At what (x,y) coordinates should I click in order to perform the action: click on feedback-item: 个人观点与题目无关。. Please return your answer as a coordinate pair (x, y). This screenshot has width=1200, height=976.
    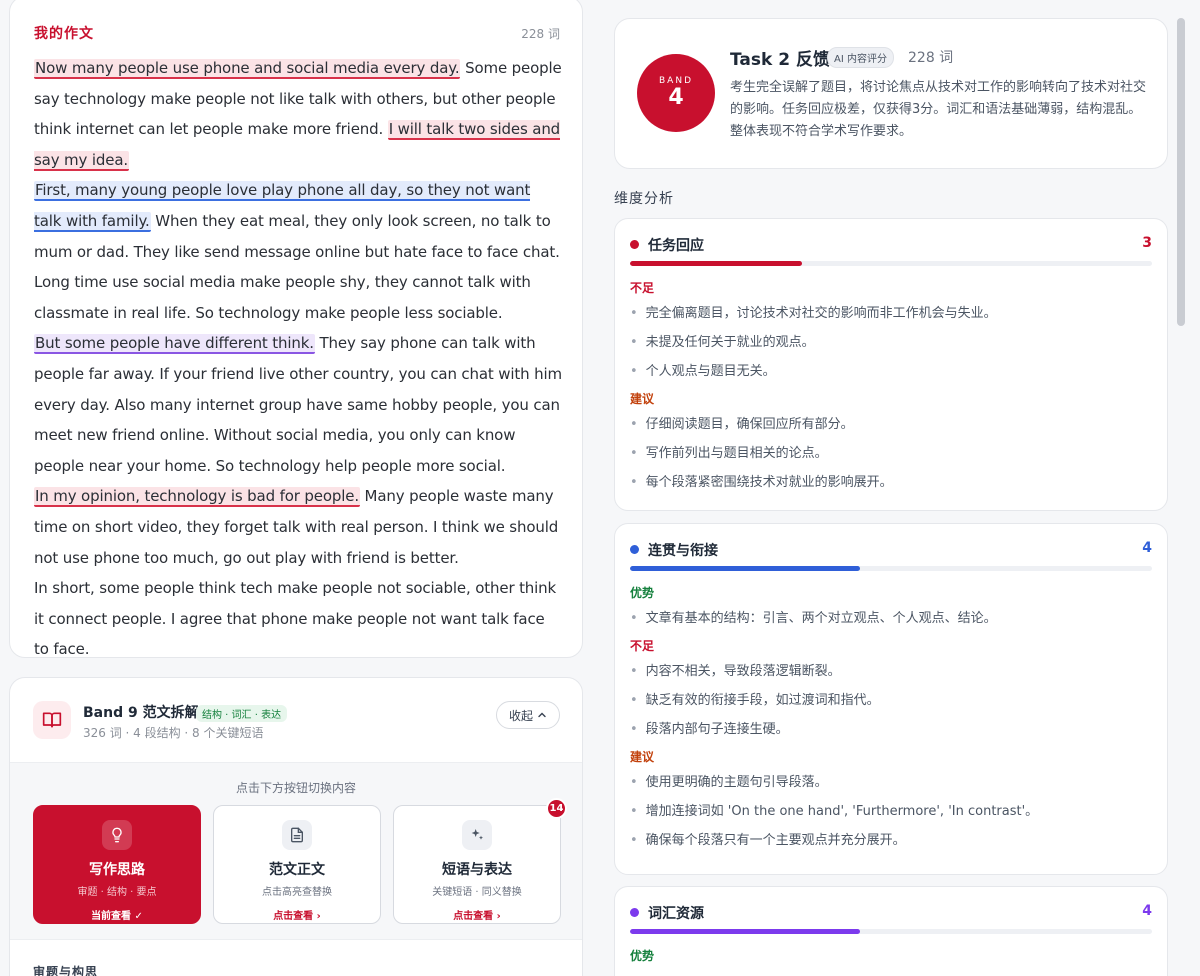
    Looking at the image, I should click on (891, 371).